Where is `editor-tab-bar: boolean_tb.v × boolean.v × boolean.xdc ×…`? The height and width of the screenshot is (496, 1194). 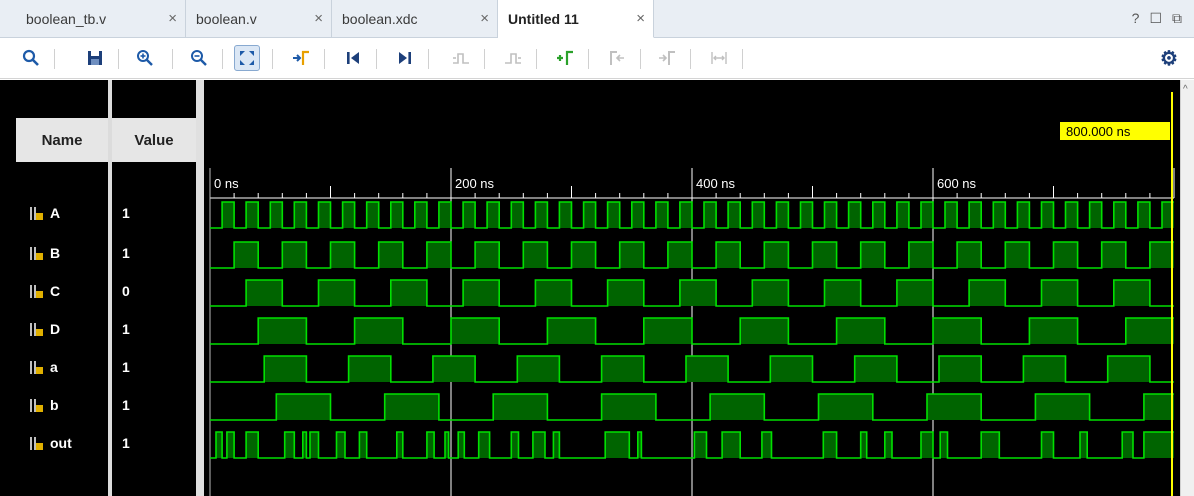 editor-tab-bar: boolean_tb.v × boolean.v × boolean.xdc ×… is located at coordinates (597, 19).